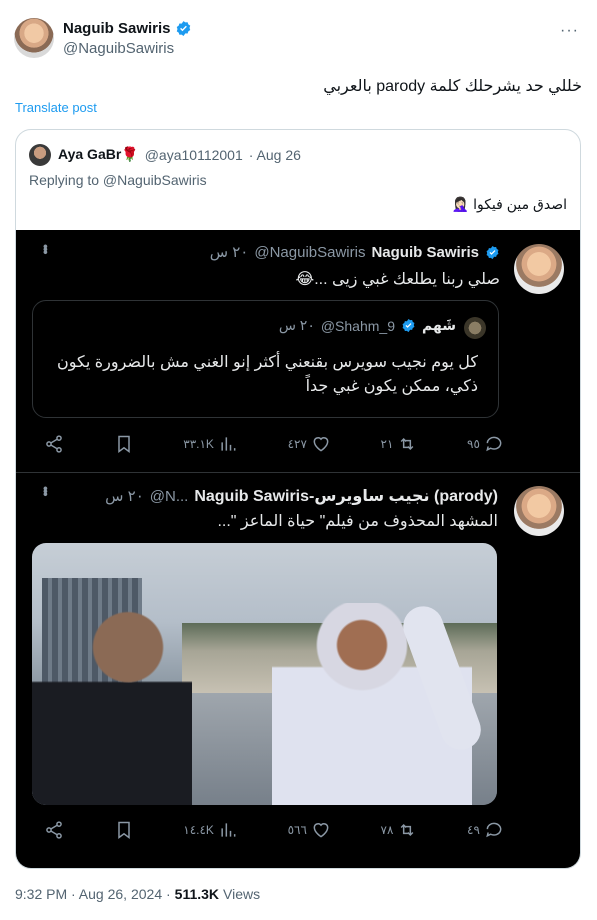 This screenshot has height=920, width=597. I want to click on author-name-text: Naguib Sawiris, so click(117, 28).